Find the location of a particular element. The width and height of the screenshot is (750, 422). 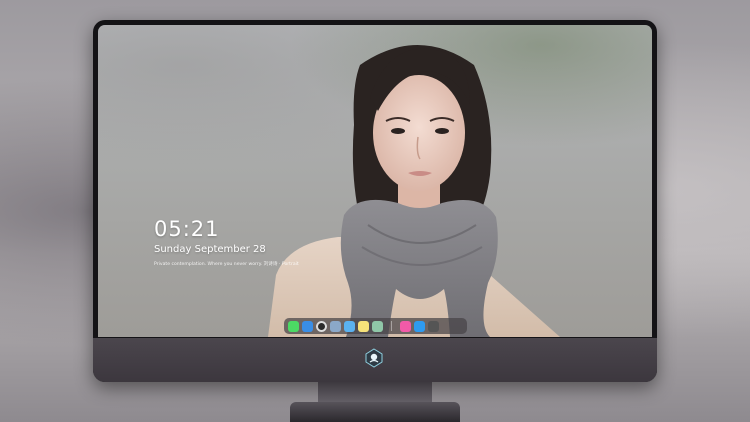

clock-icon is located at coordinates (321, 326).